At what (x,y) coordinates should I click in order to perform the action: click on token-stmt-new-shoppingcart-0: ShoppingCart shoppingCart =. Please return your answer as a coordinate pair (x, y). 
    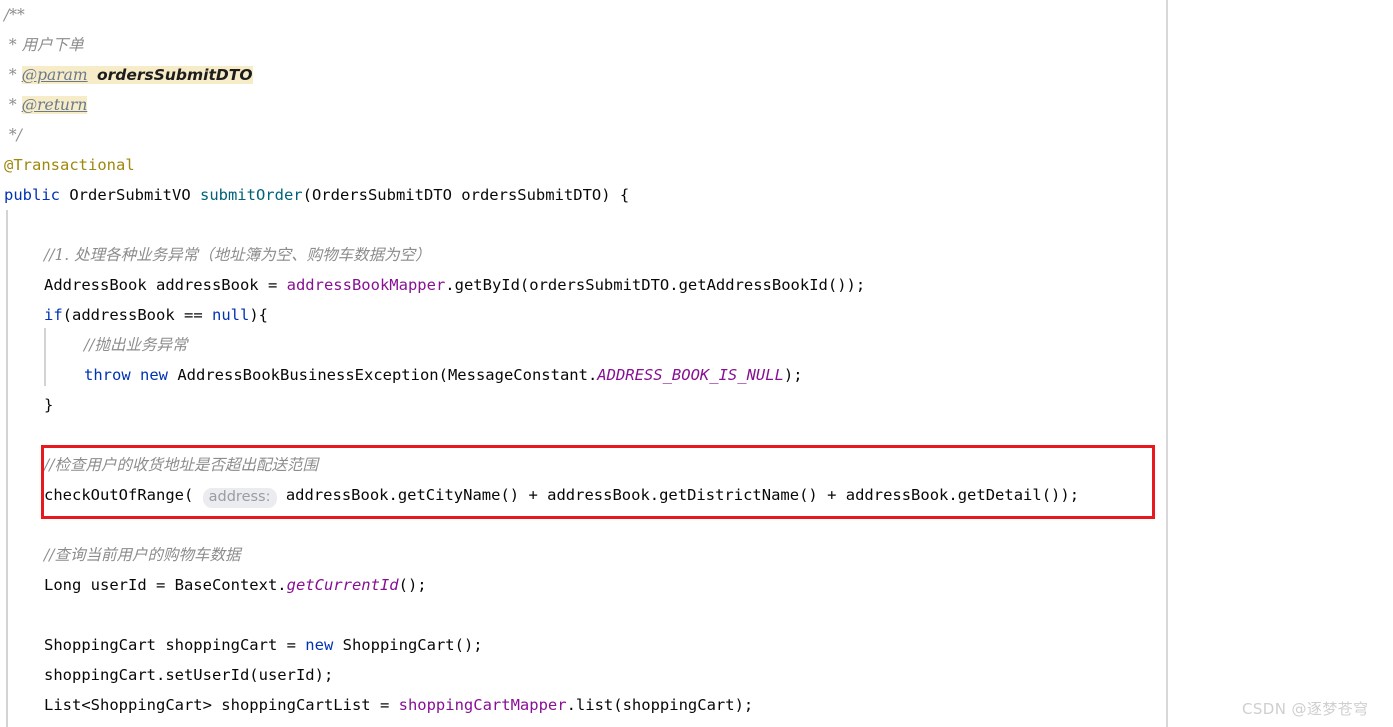
    Looking at the image, I should click on (175, 645).